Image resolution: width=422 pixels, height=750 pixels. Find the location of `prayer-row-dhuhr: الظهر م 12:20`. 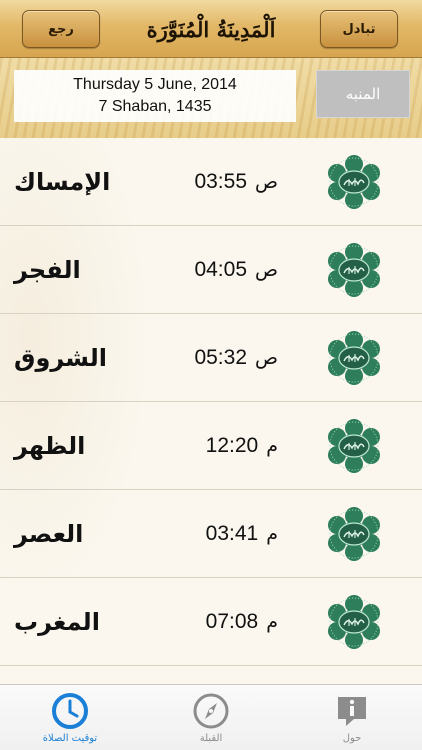

prayer-row-dhuhr: الظهر م 12:20 is located at coordinates (211, 446).